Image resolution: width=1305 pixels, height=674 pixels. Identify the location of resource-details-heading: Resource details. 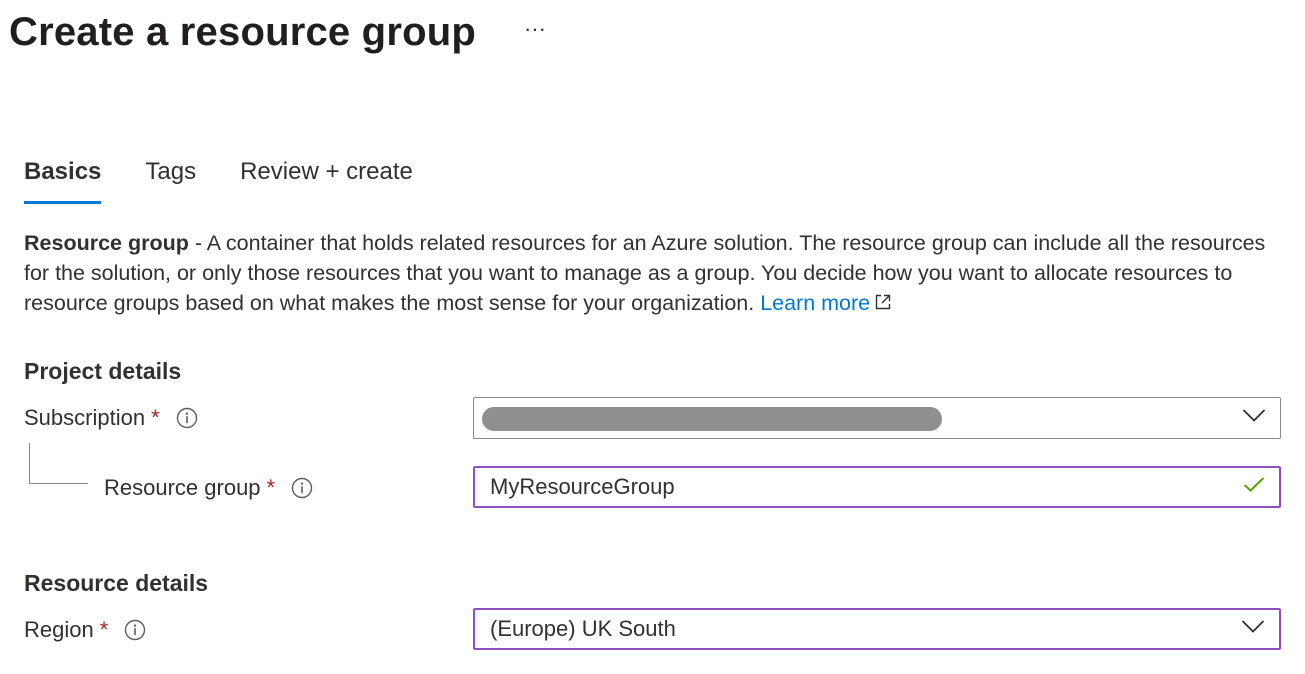
(116, 583).